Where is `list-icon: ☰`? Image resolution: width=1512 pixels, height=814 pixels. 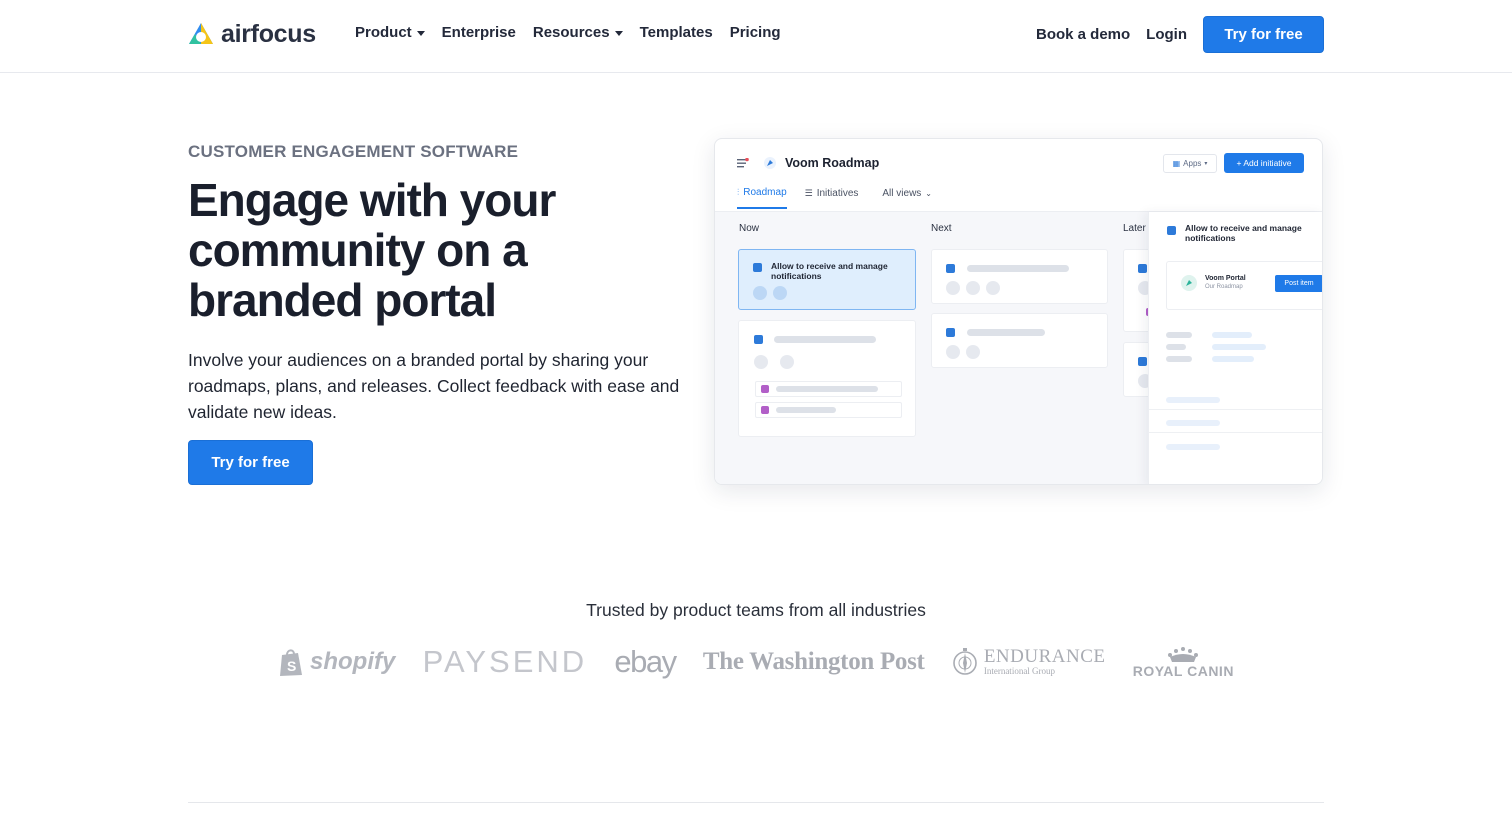 list-icon: ☰ is located at coordinates (808, 193).